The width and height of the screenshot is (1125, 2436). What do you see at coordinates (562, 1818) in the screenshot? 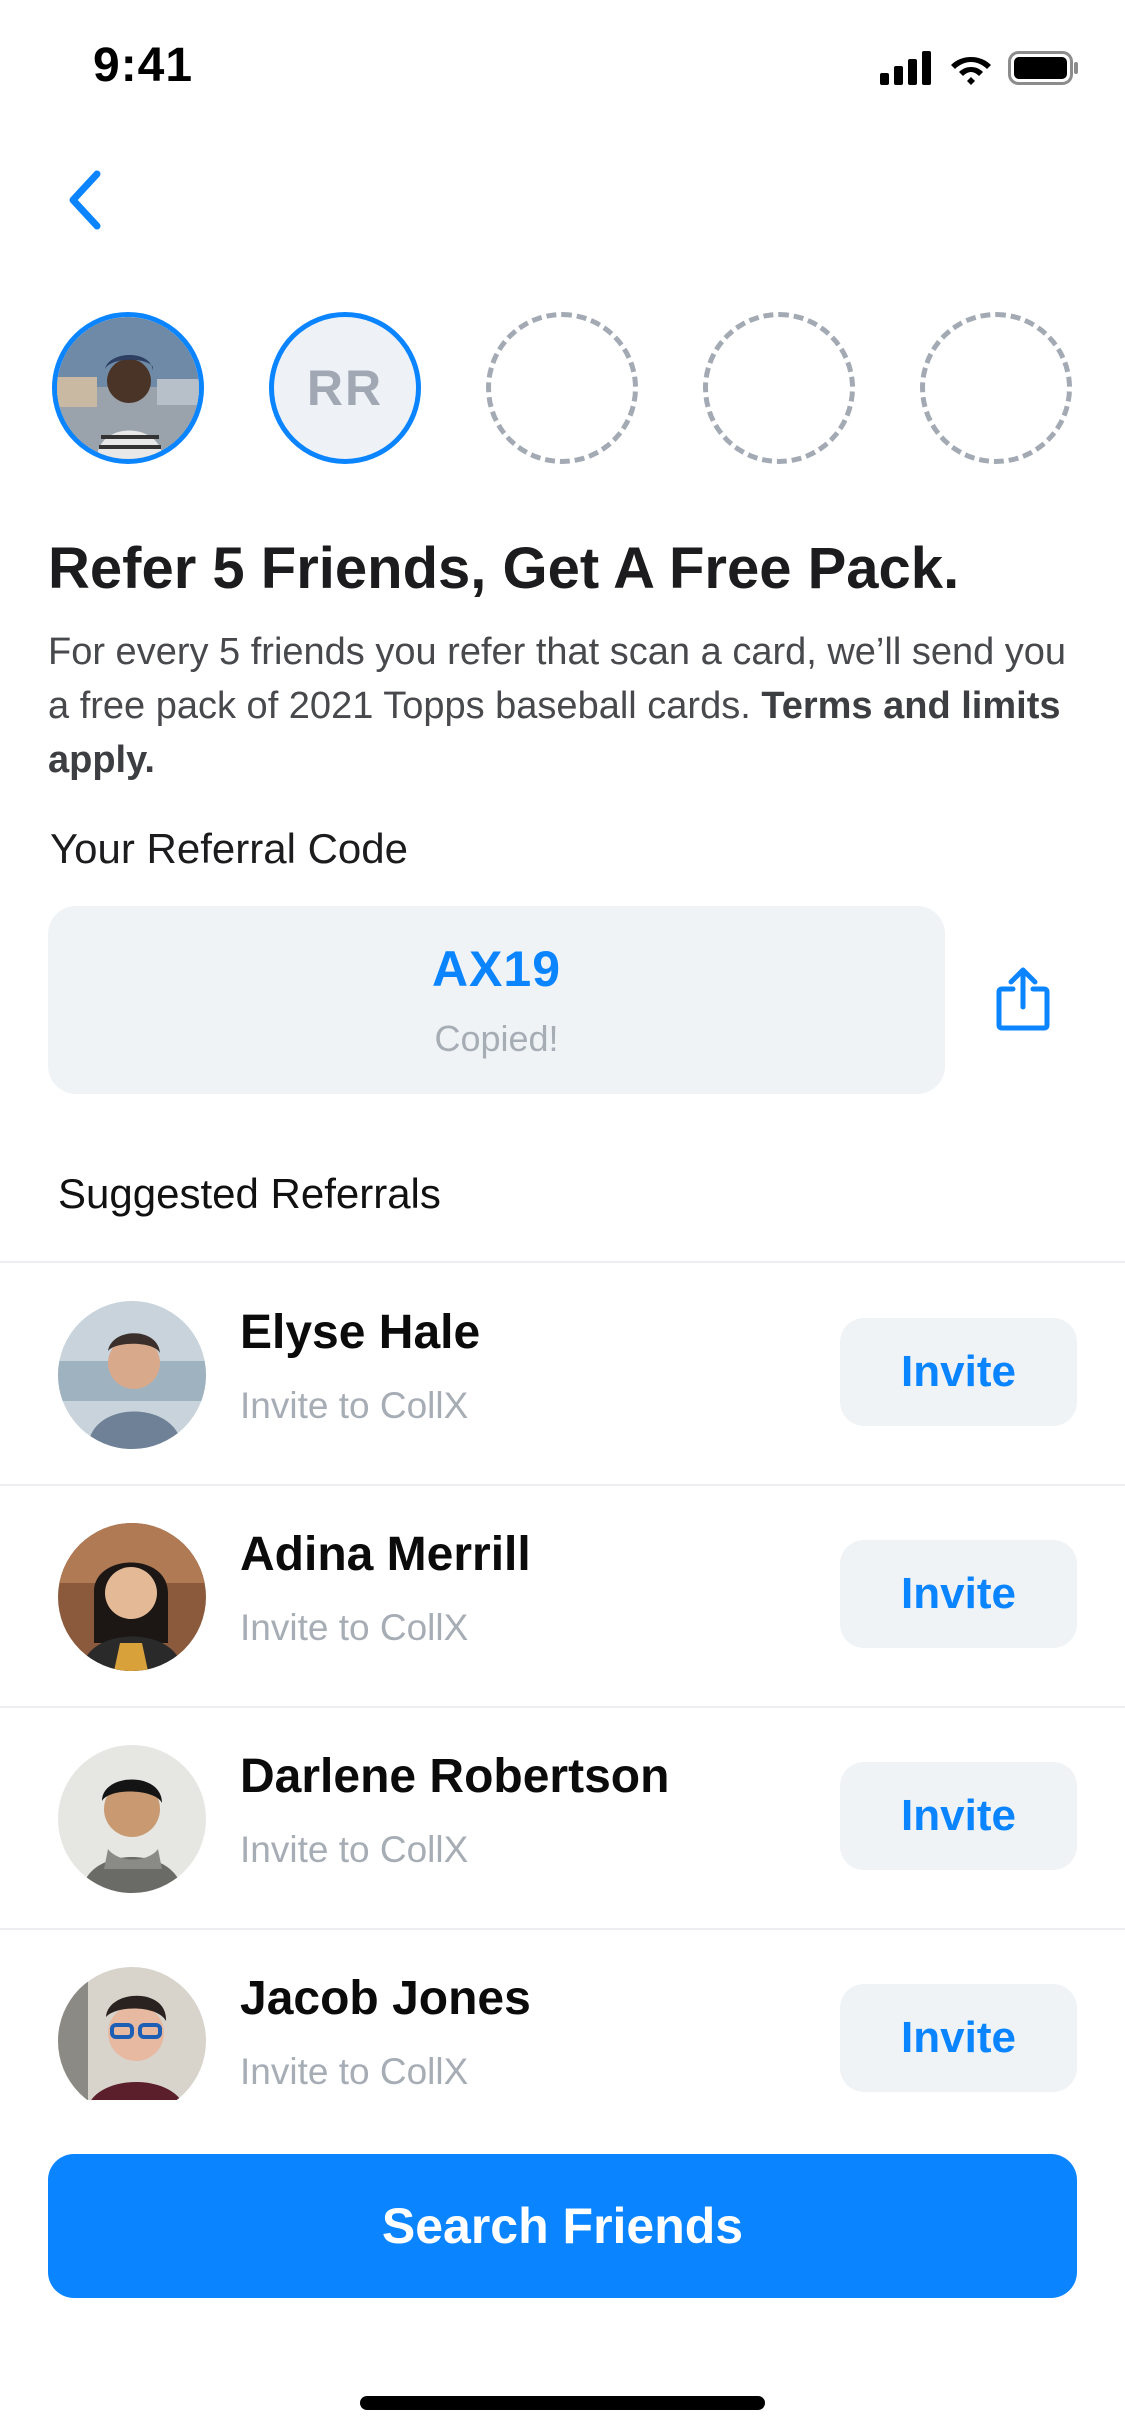
I see `list-item: Darlene Robertson Invite to CollX Invite` at bounding box center [562, 1818].